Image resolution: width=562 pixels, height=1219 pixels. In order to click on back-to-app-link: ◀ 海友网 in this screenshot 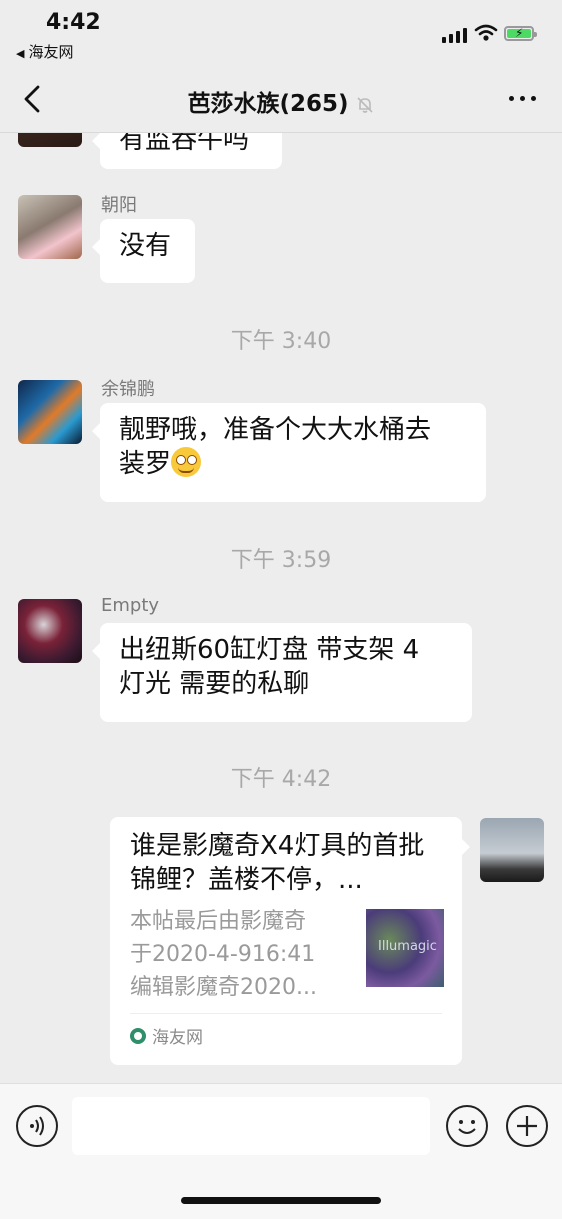, I will do `click(44, 51)`.